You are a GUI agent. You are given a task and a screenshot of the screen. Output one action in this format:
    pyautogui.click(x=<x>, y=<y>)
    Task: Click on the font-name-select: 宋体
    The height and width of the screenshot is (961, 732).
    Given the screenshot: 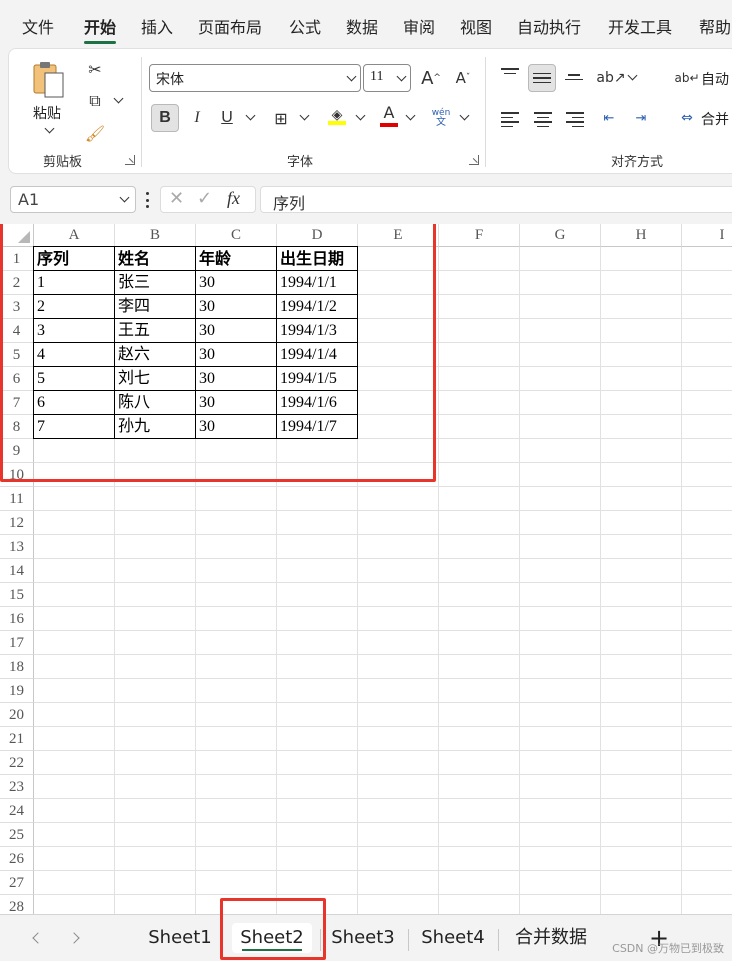 What is the action you would take?
    pyautogui.click(x=255, y=78)
    